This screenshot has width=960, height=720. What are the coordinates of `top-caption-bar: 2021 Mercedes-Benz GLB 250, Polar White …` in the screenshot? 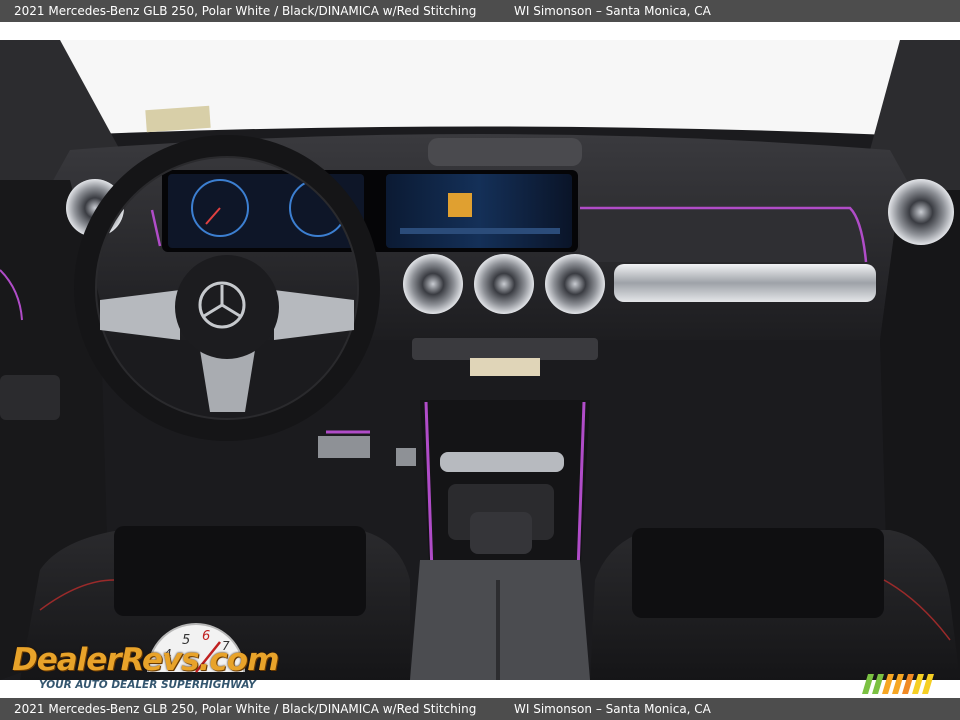 It's located at (480, 11).